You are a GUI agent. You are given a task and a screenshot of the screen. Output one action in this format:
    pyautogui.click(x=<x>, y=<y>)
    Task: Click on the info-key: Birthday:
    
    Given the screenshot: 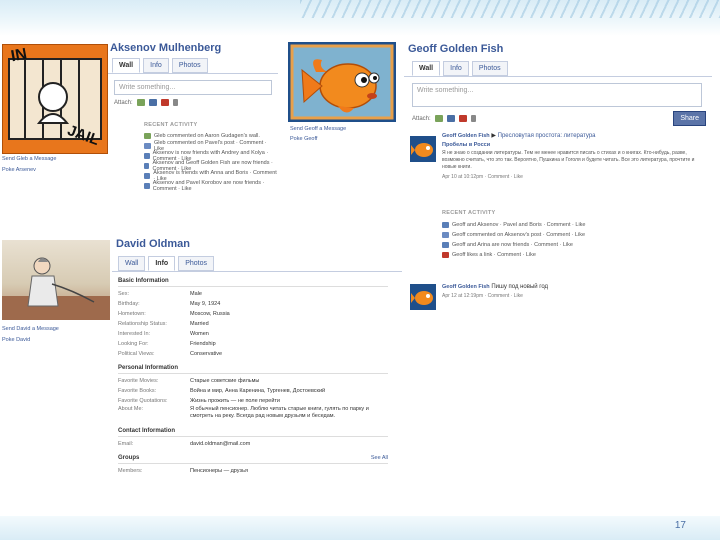 What is the action you would take?
    pyautogui.click(x=129, y=304)
    